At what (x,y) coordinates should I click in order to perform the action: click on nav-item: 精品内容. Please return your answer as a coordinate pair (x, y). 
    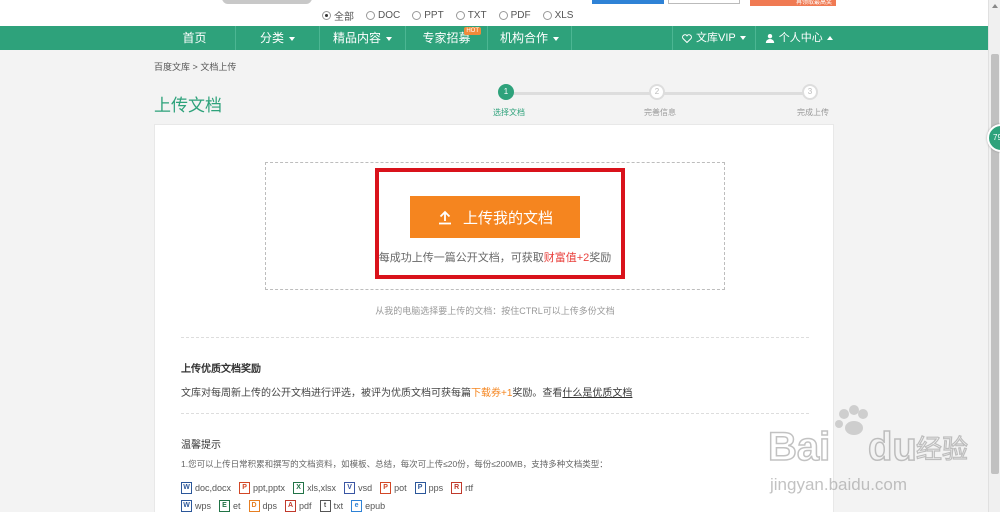
    Looking at the image, I should click on (363, 38).